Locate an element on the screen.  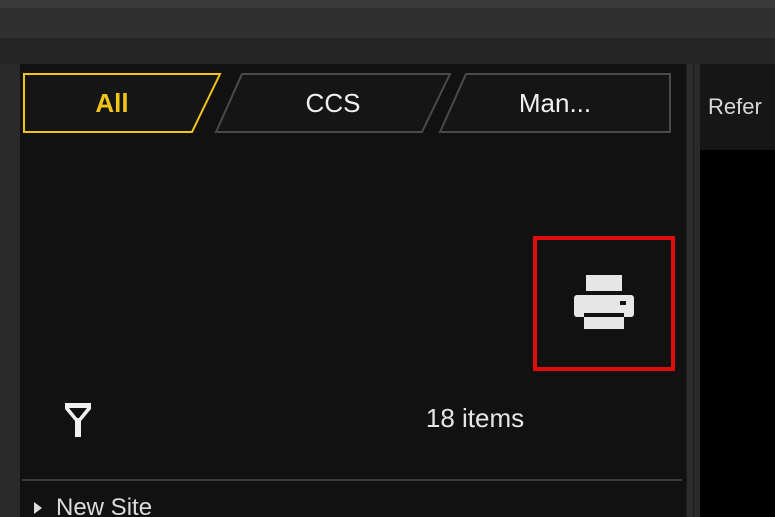
list-item-label: New Site is located at coordinates (104, 505).